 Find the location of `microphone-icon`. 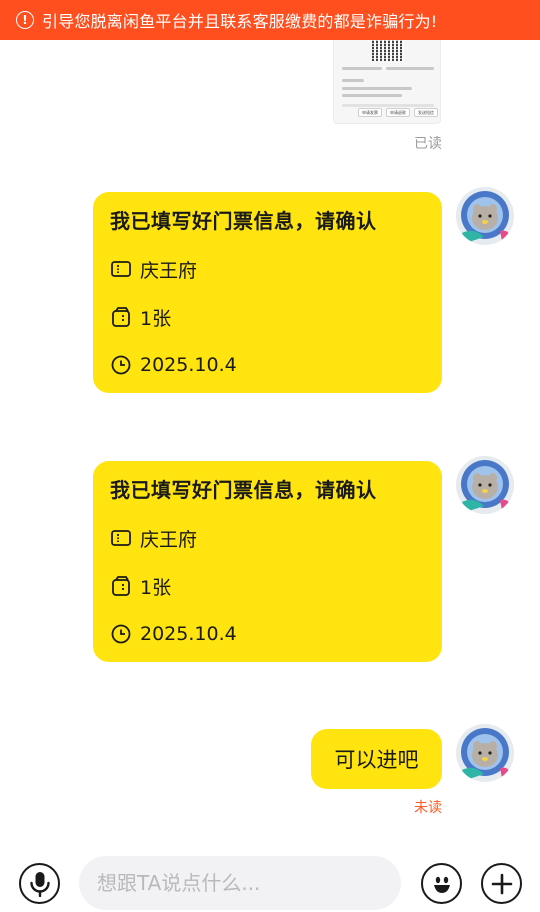

microphone-icon is located at coordinates (39, 884).